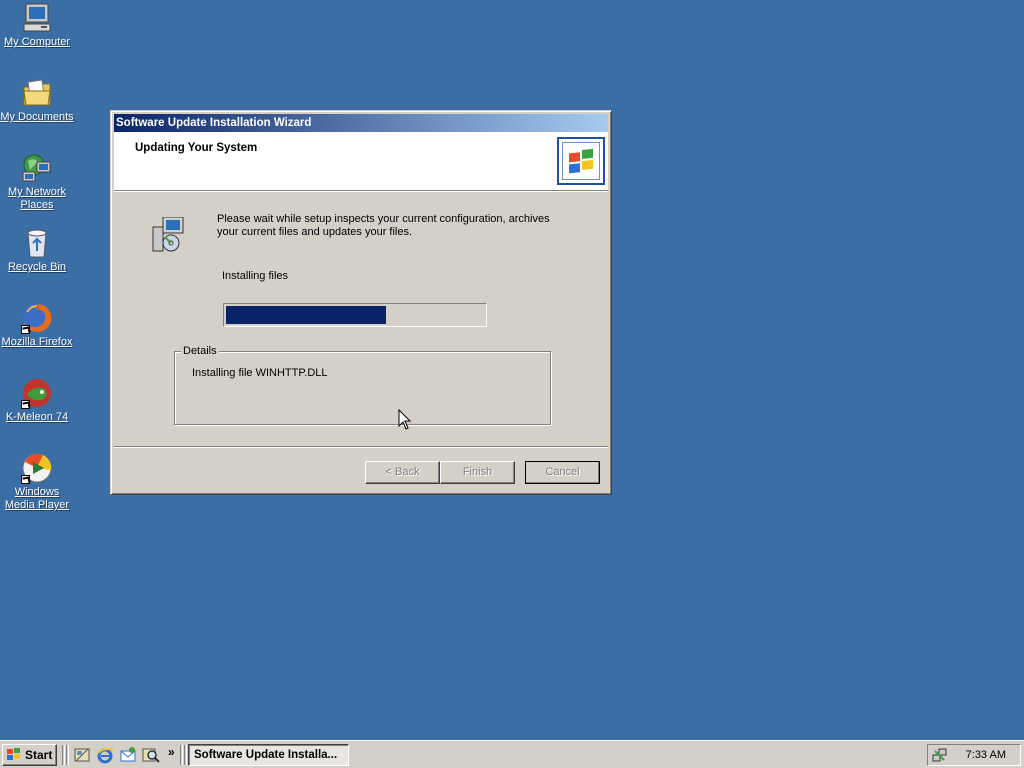  What do you see at coordinates (37, 492) in the screenshot?
I see `desktop-icon-label-line1: Windows` at bounding box center [37, 492].